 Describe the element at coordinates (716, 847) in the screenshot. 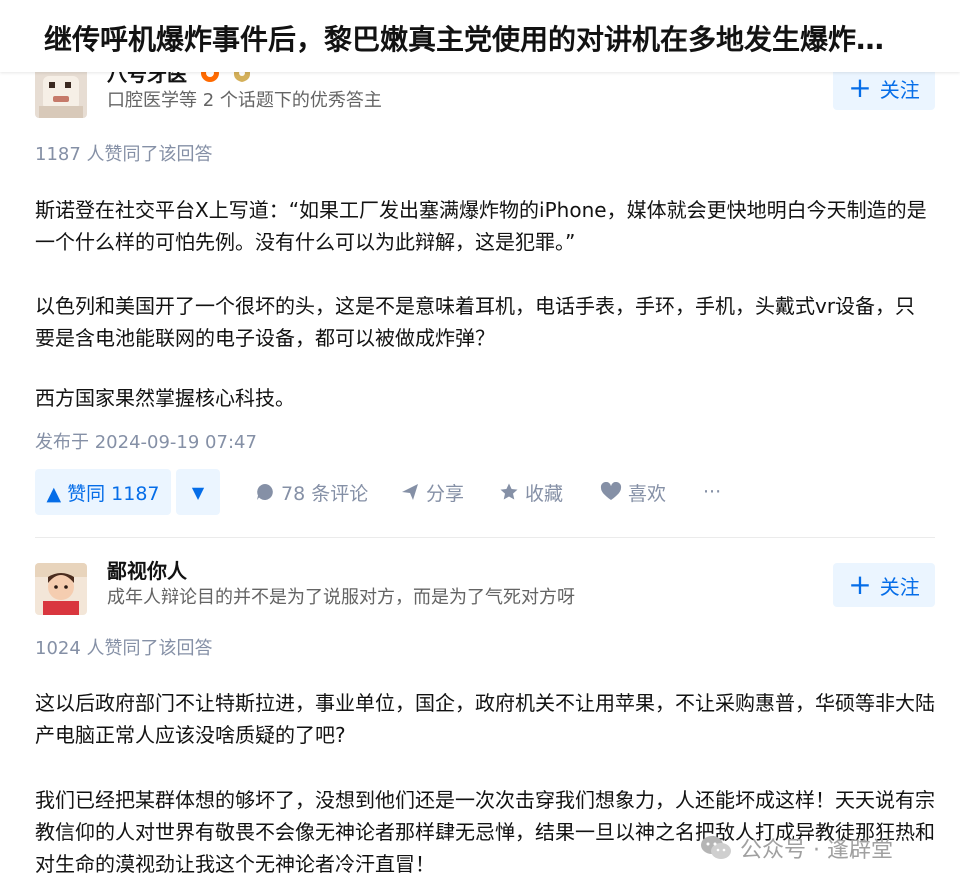

I see `wechat-icon` at that location.